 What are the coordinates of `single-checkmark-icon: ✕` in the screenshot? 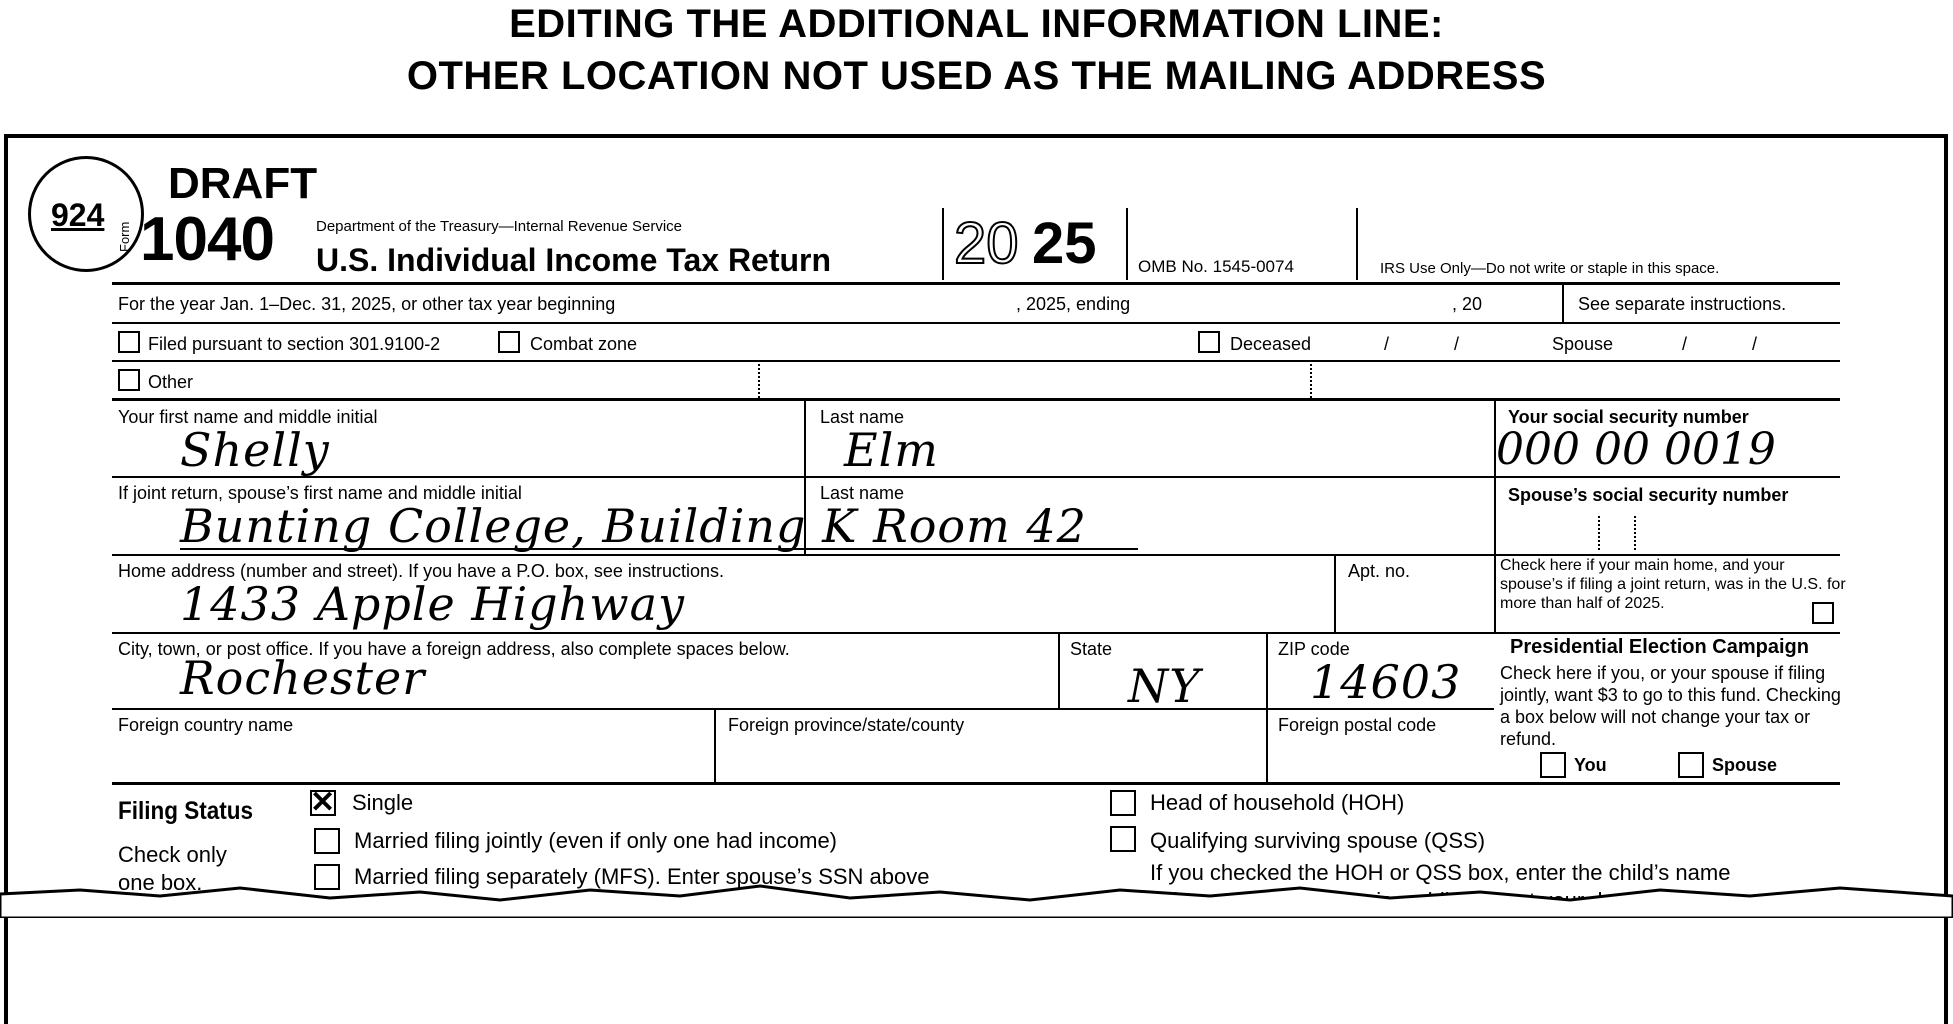 It's located at (323, 802).